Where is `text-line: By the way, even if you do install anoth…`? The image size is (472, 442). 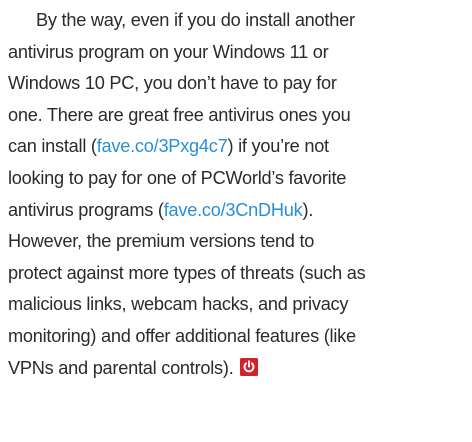
text-line: By the way, even if you do install anoth… is located at coordinates (238, 21).